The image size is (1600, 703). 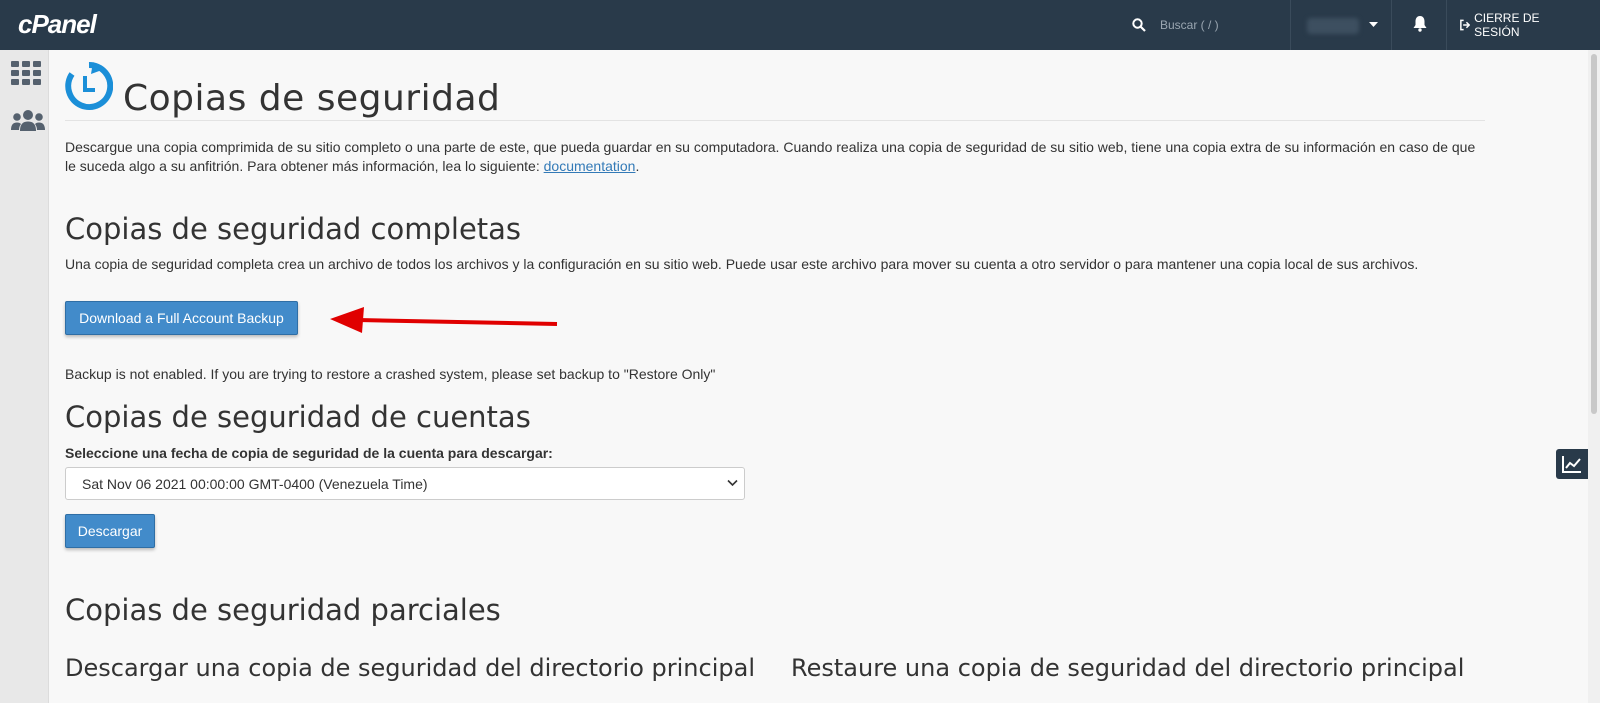 I want to click on stats-icon, so click(x=1571, y=464).